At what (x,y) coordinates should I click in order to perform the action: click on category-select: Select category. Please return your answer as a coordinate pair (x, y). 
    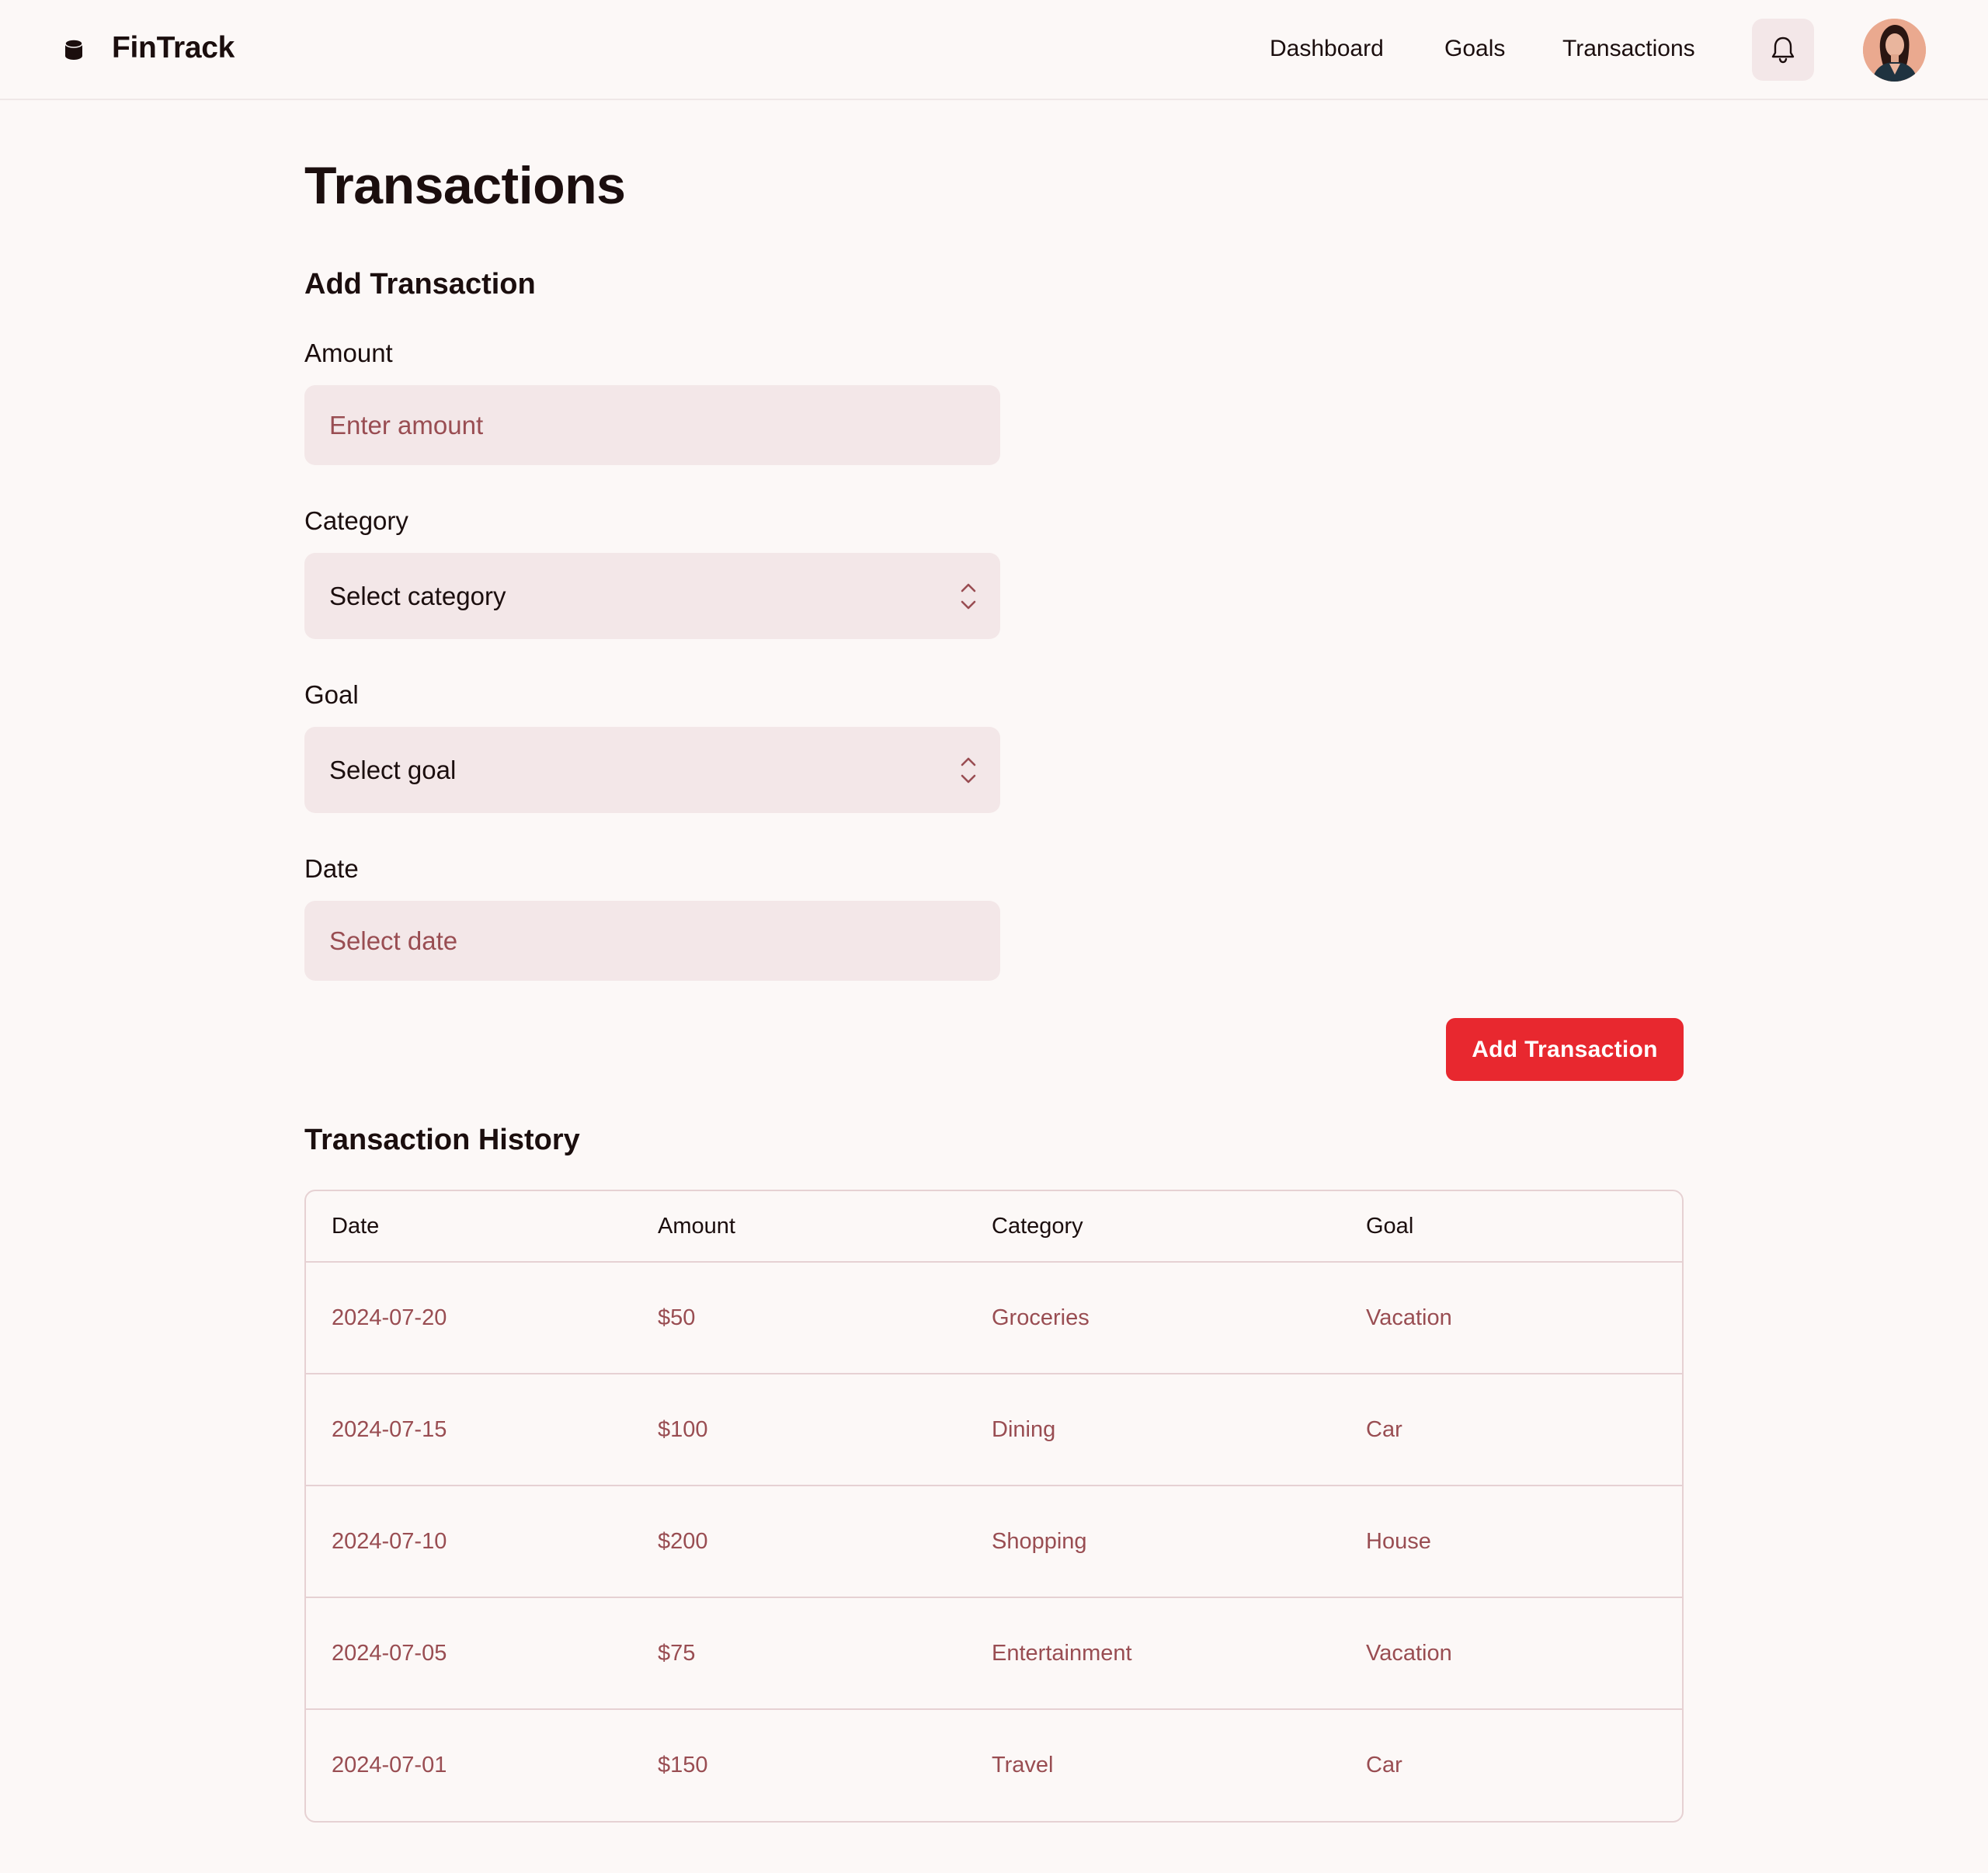
    Looking at the image, I should click on (652, 596).